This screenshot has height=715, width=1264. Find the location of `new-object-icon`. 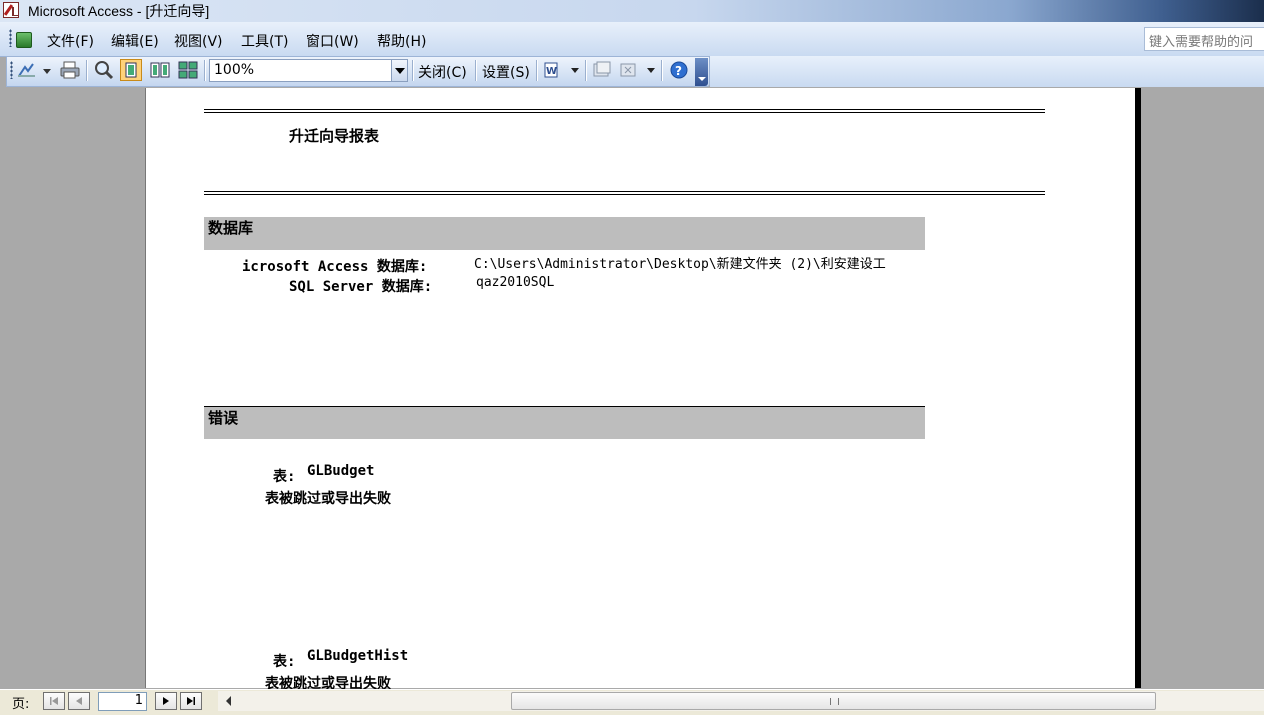

new-object-icon is located at coordinates (629, 70).